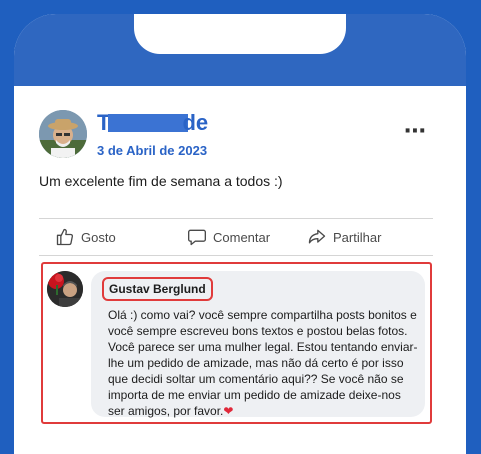 The height and width of the screenshot is (454, 481). Describe the element at coordinates (236, 255) in the screenshot. I see `divider-bottom` at that location.